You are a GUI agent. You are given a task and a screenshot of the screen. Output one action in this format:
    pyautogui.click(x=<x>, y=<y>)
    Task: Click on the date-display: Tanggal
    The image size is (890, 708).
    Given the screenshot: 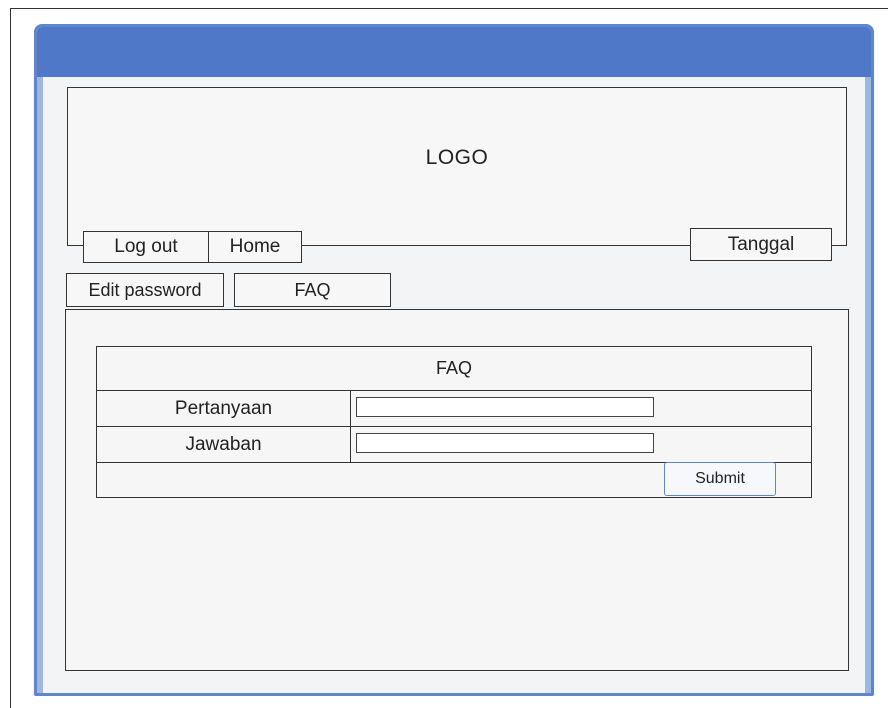 What is the action you would take?
    pyautogui.click(x=761, y=244)
    